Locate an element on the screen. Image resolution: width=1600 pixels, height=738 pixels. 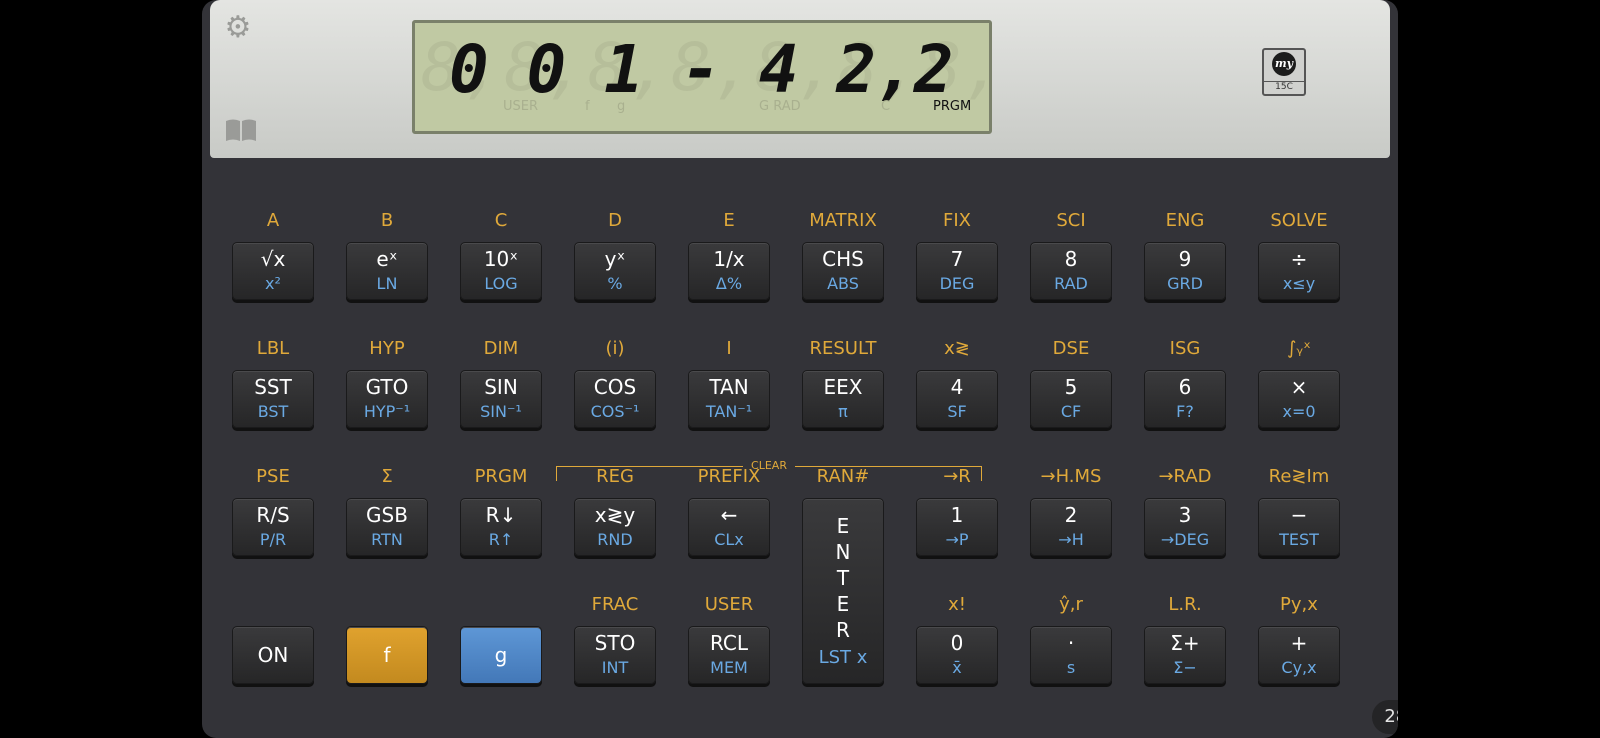
gold-label: RAN# is located at coordinates (843, 476).